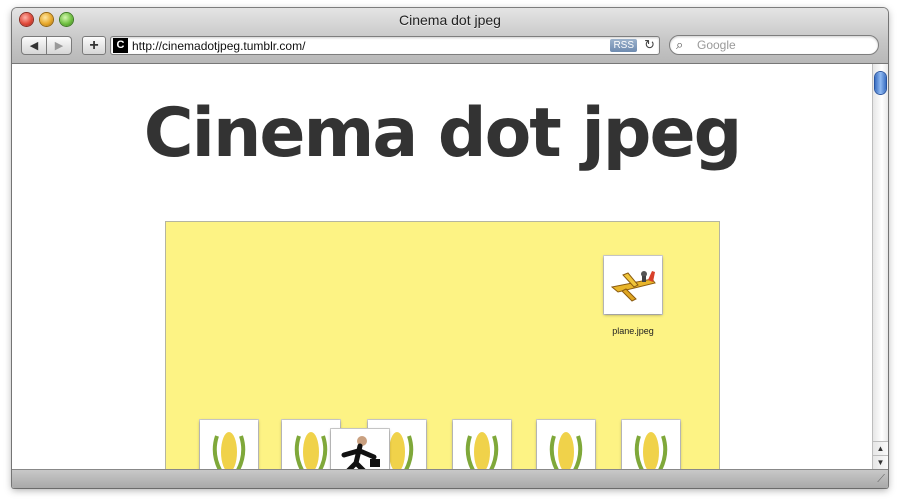 This screenshot has width=900, height=500. What do you see at coordinates (881, 479) in the screenshot?
I see `resize-grip-icon: ⟋` at bounding box center [881, 479].